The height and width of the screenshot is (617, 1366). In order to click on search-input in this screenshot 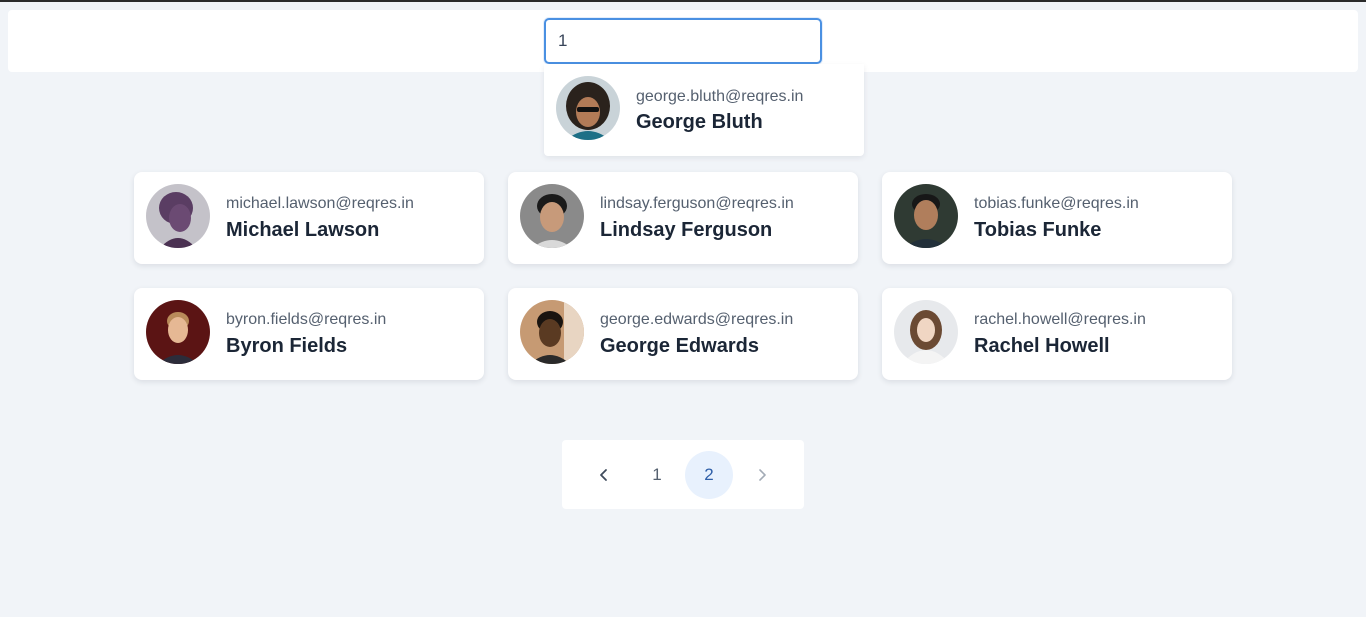, I will do `click(683, 41)`.